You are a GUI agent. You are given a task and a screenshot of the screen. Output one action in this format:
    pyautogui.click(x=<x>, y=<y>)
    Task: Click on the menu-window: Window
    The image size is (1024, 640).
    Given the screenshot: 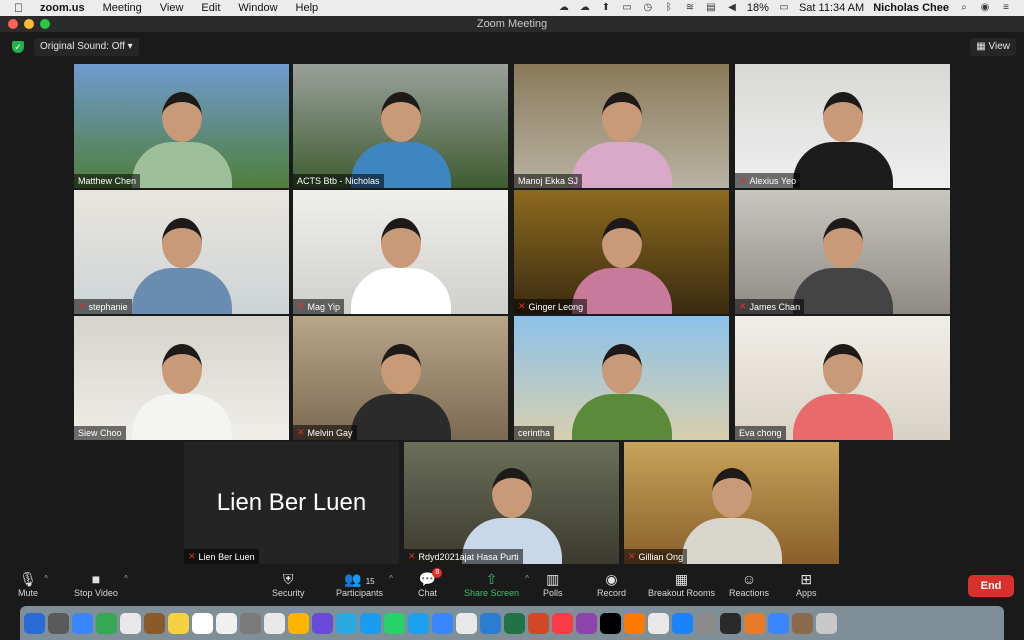 What is the action you would take?
    pyautogui.click(x=257, y=8)
    